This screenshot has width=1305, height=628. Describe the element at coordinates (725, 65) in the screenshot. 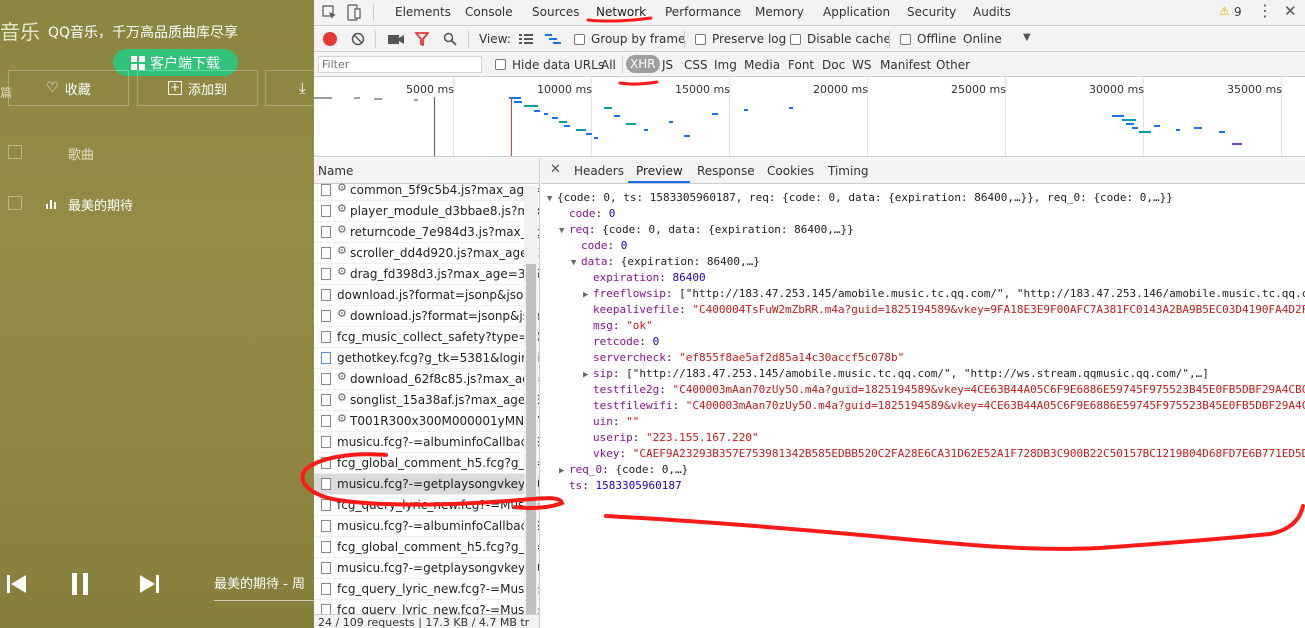

I see `filter-type-img: Img` at that location.